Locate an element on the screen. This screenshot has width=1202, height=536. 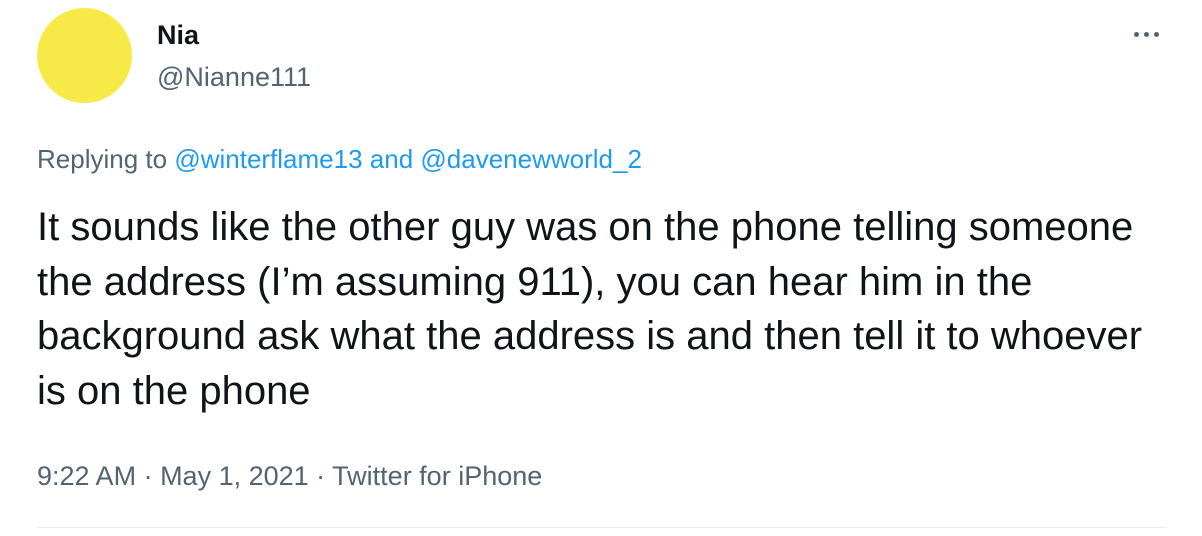
tweet-time: 9:22 AM is located at coordinates (86, 476).